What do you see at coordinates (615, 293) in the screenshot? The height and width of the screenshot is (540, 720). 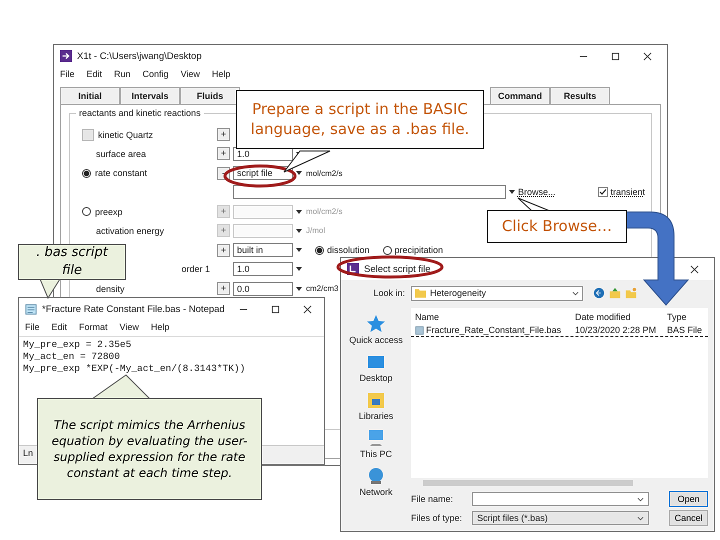 I see `up-folder-icon` at bounding box center [615, 293].